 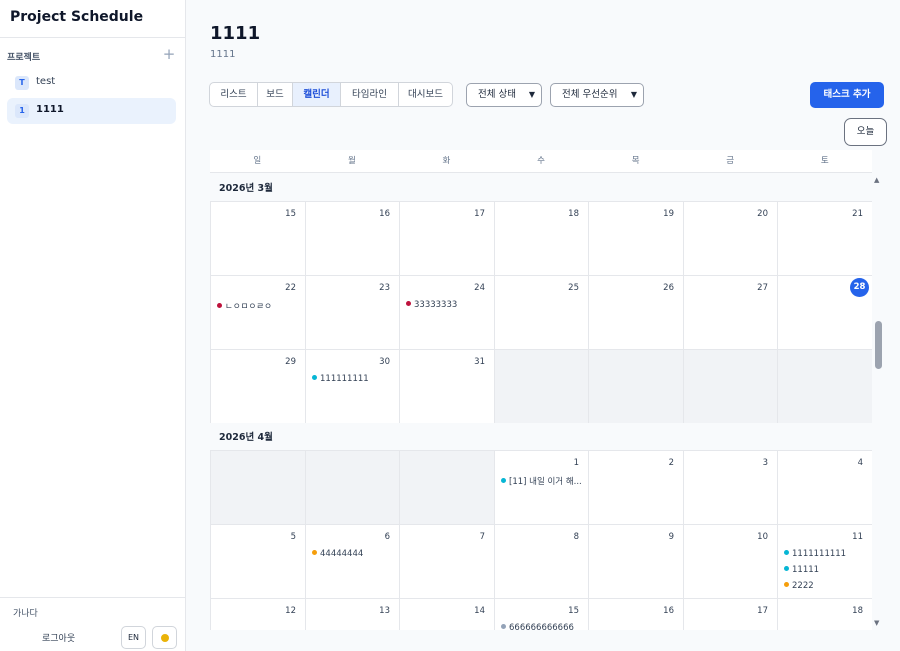 What do you see at coordinates (636, 488) in the screenshot?
I see `day-cell: 2` at bounding box center [636, 488].